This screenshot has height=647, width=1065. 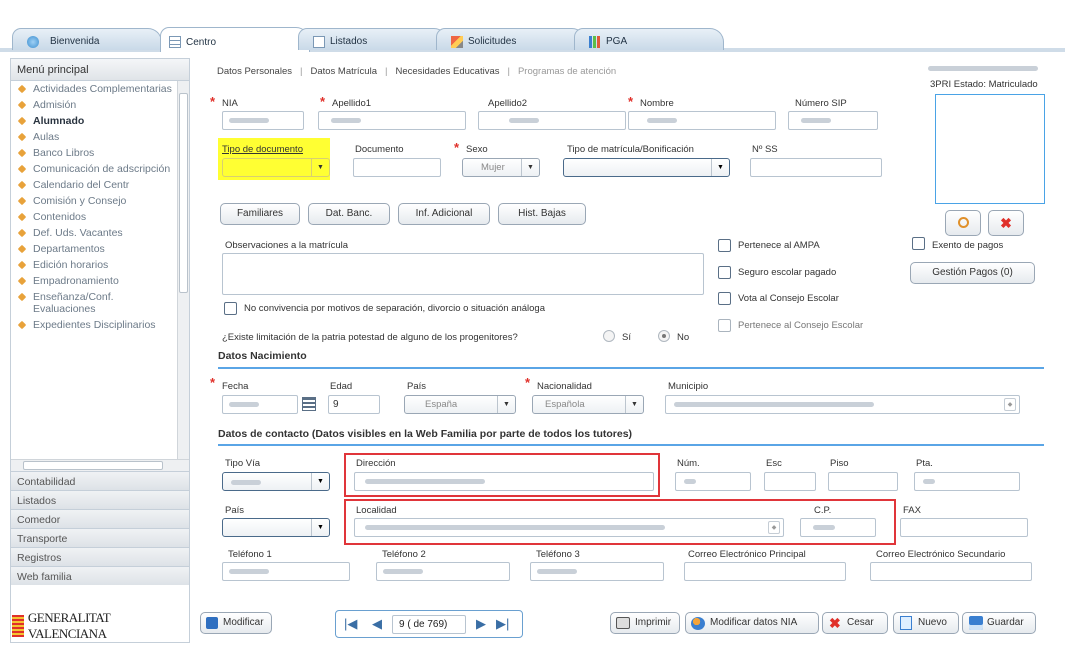 I want to click on first-page-icon: |◀, so click(x=350, y=624).